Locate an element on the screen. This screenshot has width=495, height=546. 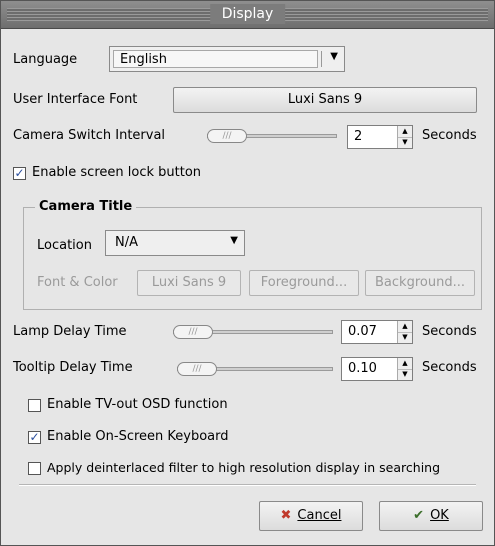
camera-switch-label: Camera Switch Interval is located at coordinates (89, 135).